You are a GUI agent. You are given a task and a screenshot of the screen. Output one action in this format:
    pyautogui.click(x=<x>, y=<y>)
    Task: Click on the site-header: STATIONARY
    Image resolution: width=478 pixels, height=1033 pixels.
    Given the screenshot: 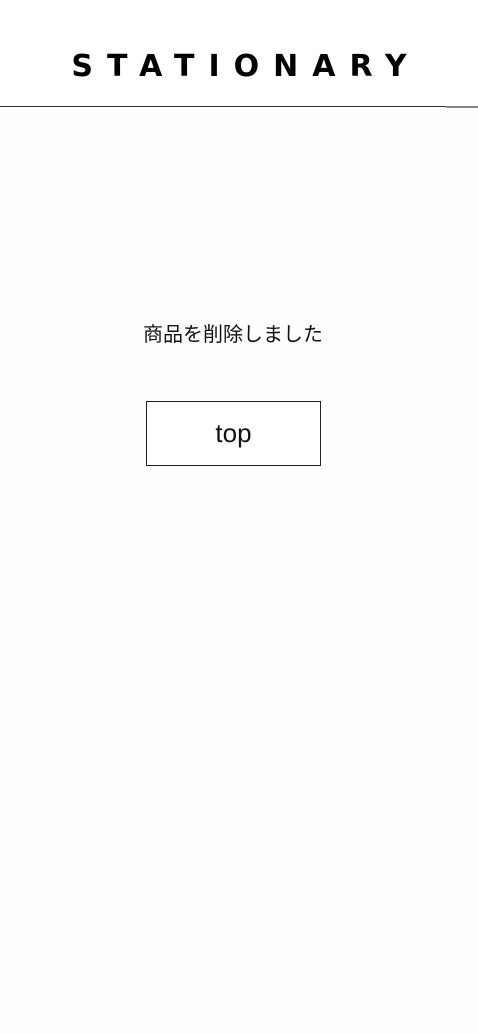 What is the action you would take?
    pyautogui.click(x=239, y=54)
    